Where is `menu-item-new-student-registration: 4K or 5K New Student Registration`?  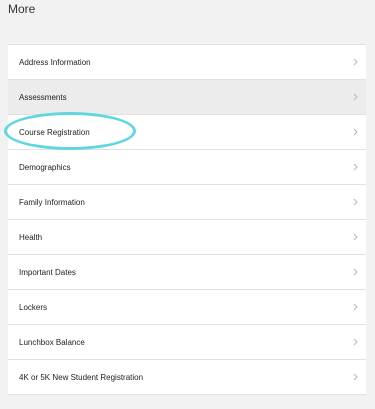
menu-item-new-student-registration: 4K or 5K New Student Registration is located at coordinates (187, 377).